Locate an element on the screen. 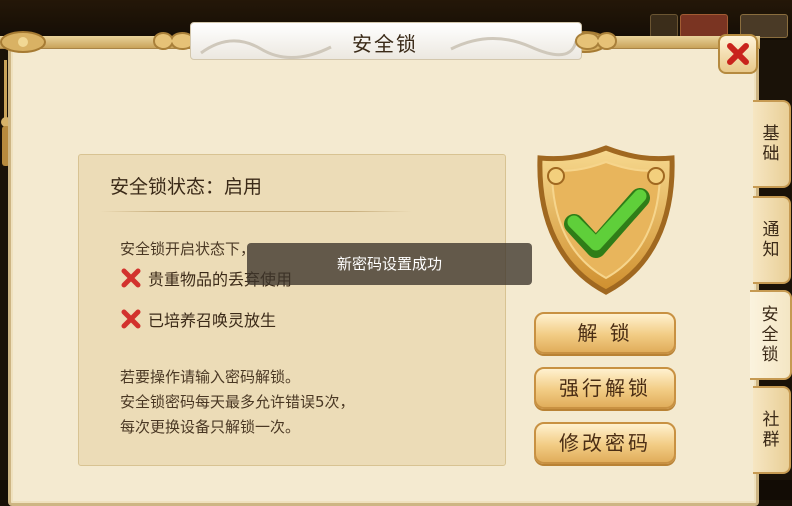 This screenshot has height=506, width=792. tab-label: 社群 is located at coordinates (771, 430).